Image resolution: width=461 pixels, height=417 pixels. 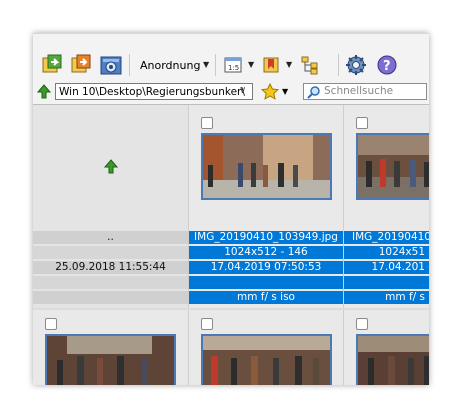 What do you see at coordinates (365, 91) in the screenshot?
I see `quick-search-input: Schnellsuche` at bounding box center [365, 91].